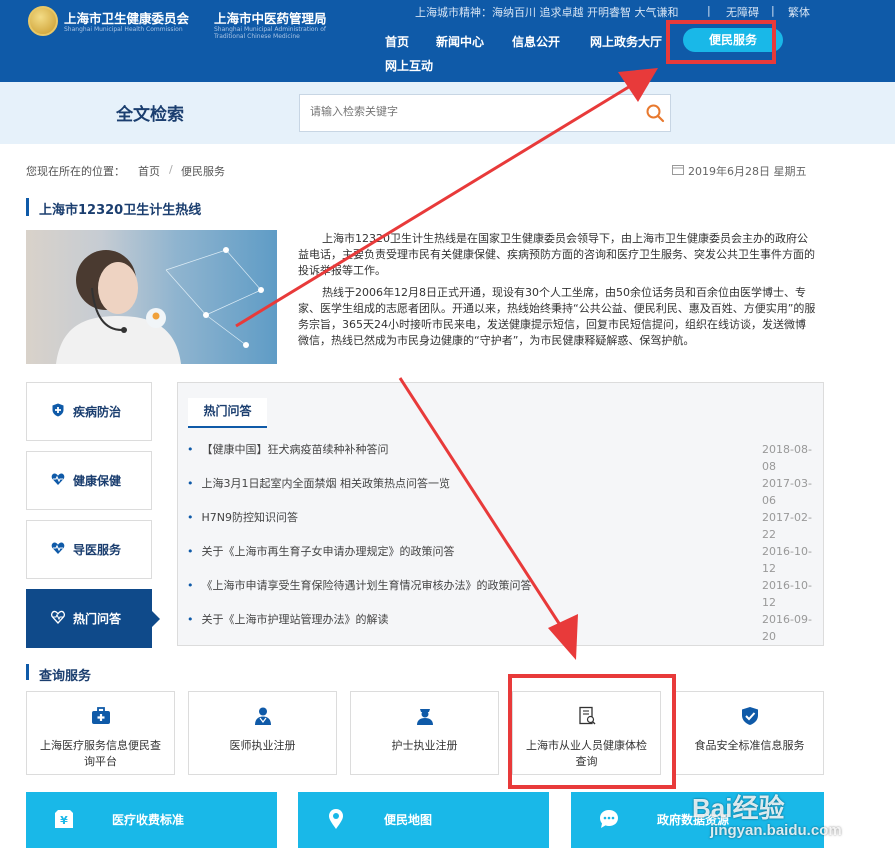 Image resolution: width=895 pixels, height=865 pixels. Describe the element at coordinates (626, 41) in the screenshot. I see `nav-online-hall: 网上政务大厅` at that location.